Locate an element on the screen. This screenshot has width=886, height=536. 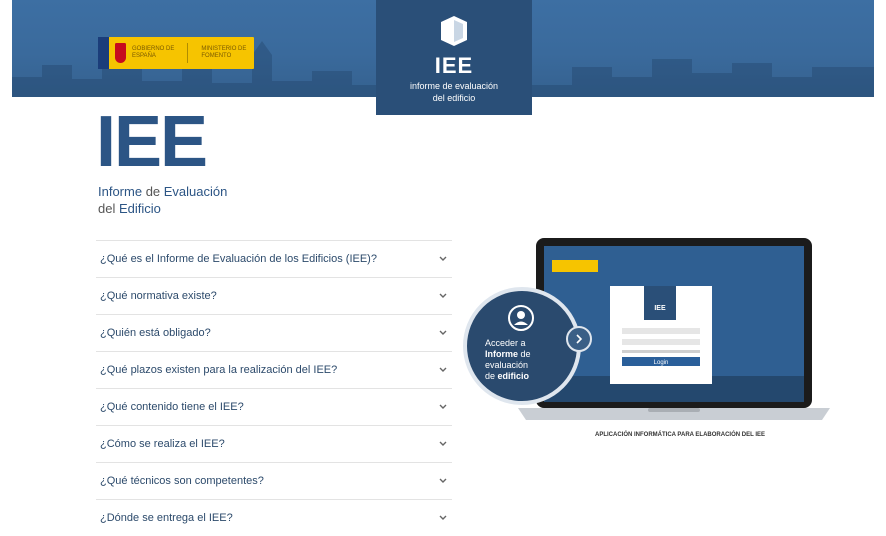
faq-question: ¿Qué técnicos son competentes? is located at coordinates (182, 481).